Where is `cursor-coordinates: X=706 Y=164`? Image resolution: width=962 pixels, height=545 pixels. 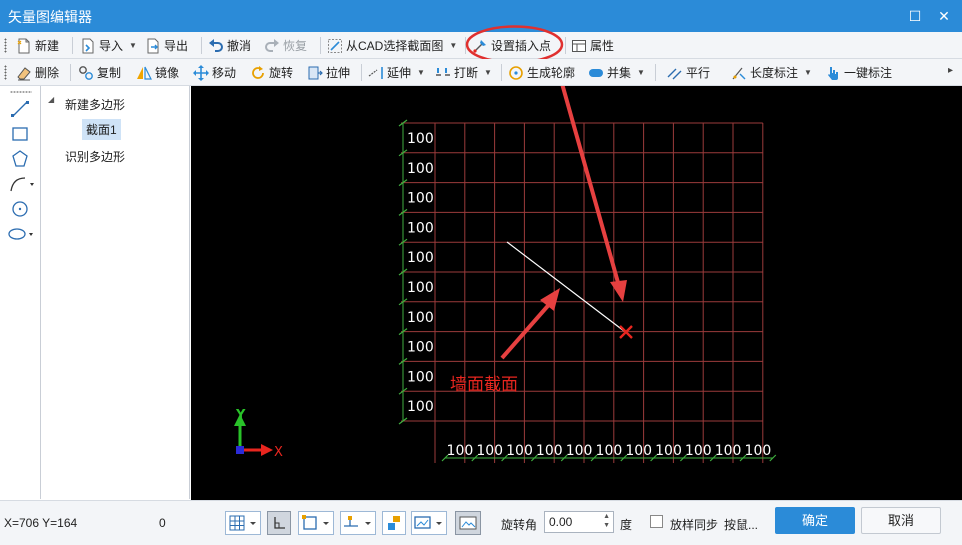 cursor-coordinates: X=706 Y=164 is located at coordinates (41, 523).